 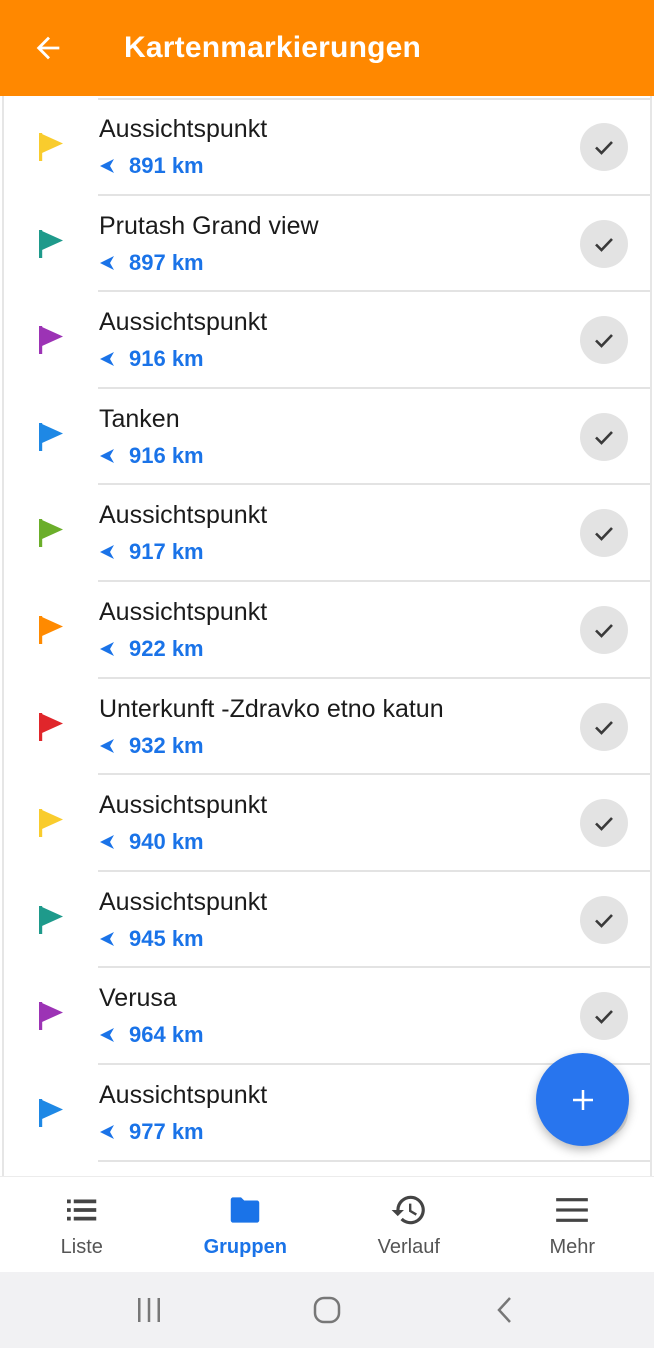 I want to click on marker-distance: 932 km, so click(x=151, y=746).